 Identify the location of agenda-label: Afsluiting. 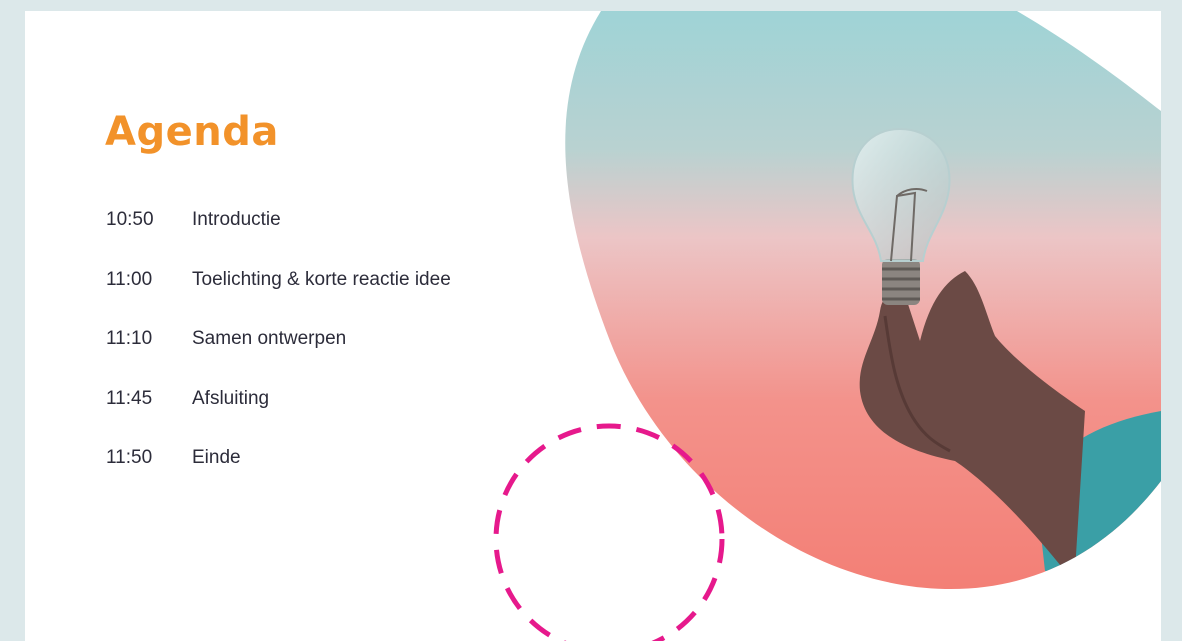
(231, 398).